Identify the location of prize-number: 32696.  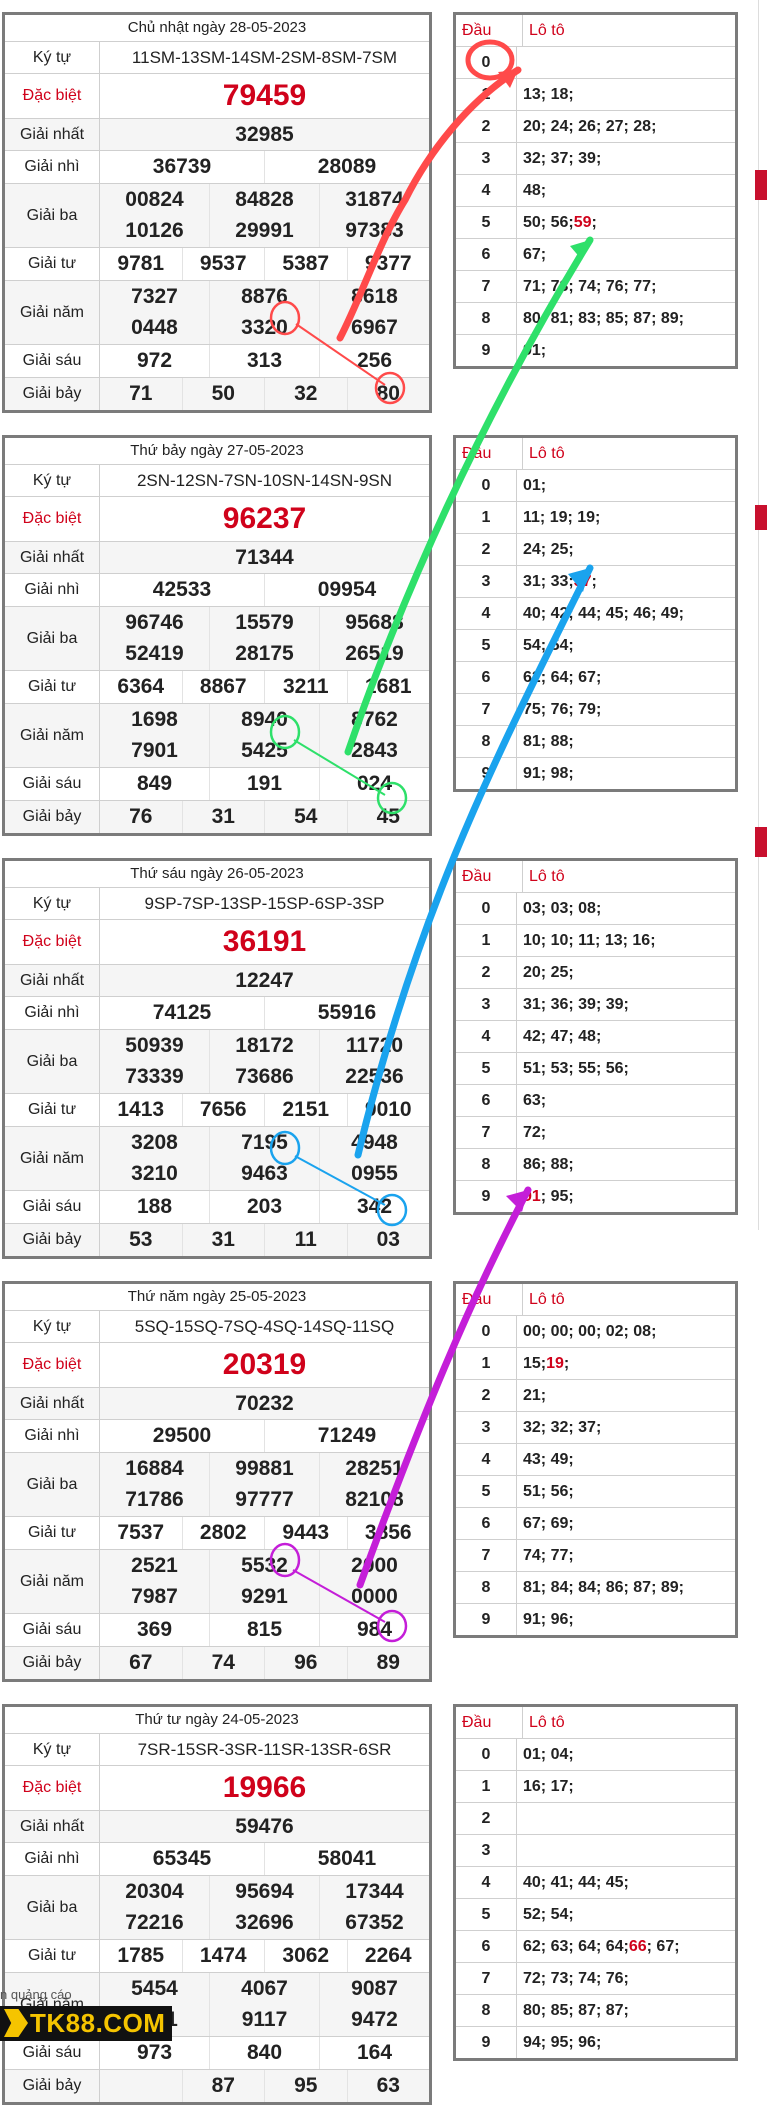
(264, 1923).